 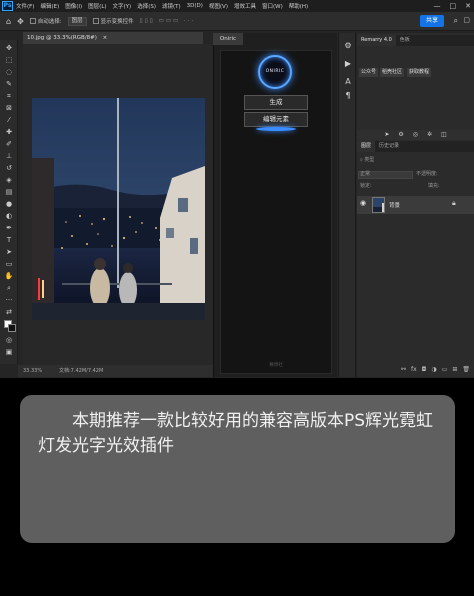 What do you see at coordinates (9, 60) in the screenshot?
I see `marquee-tool-icon: ⬚` at bounding box center [9, 60].